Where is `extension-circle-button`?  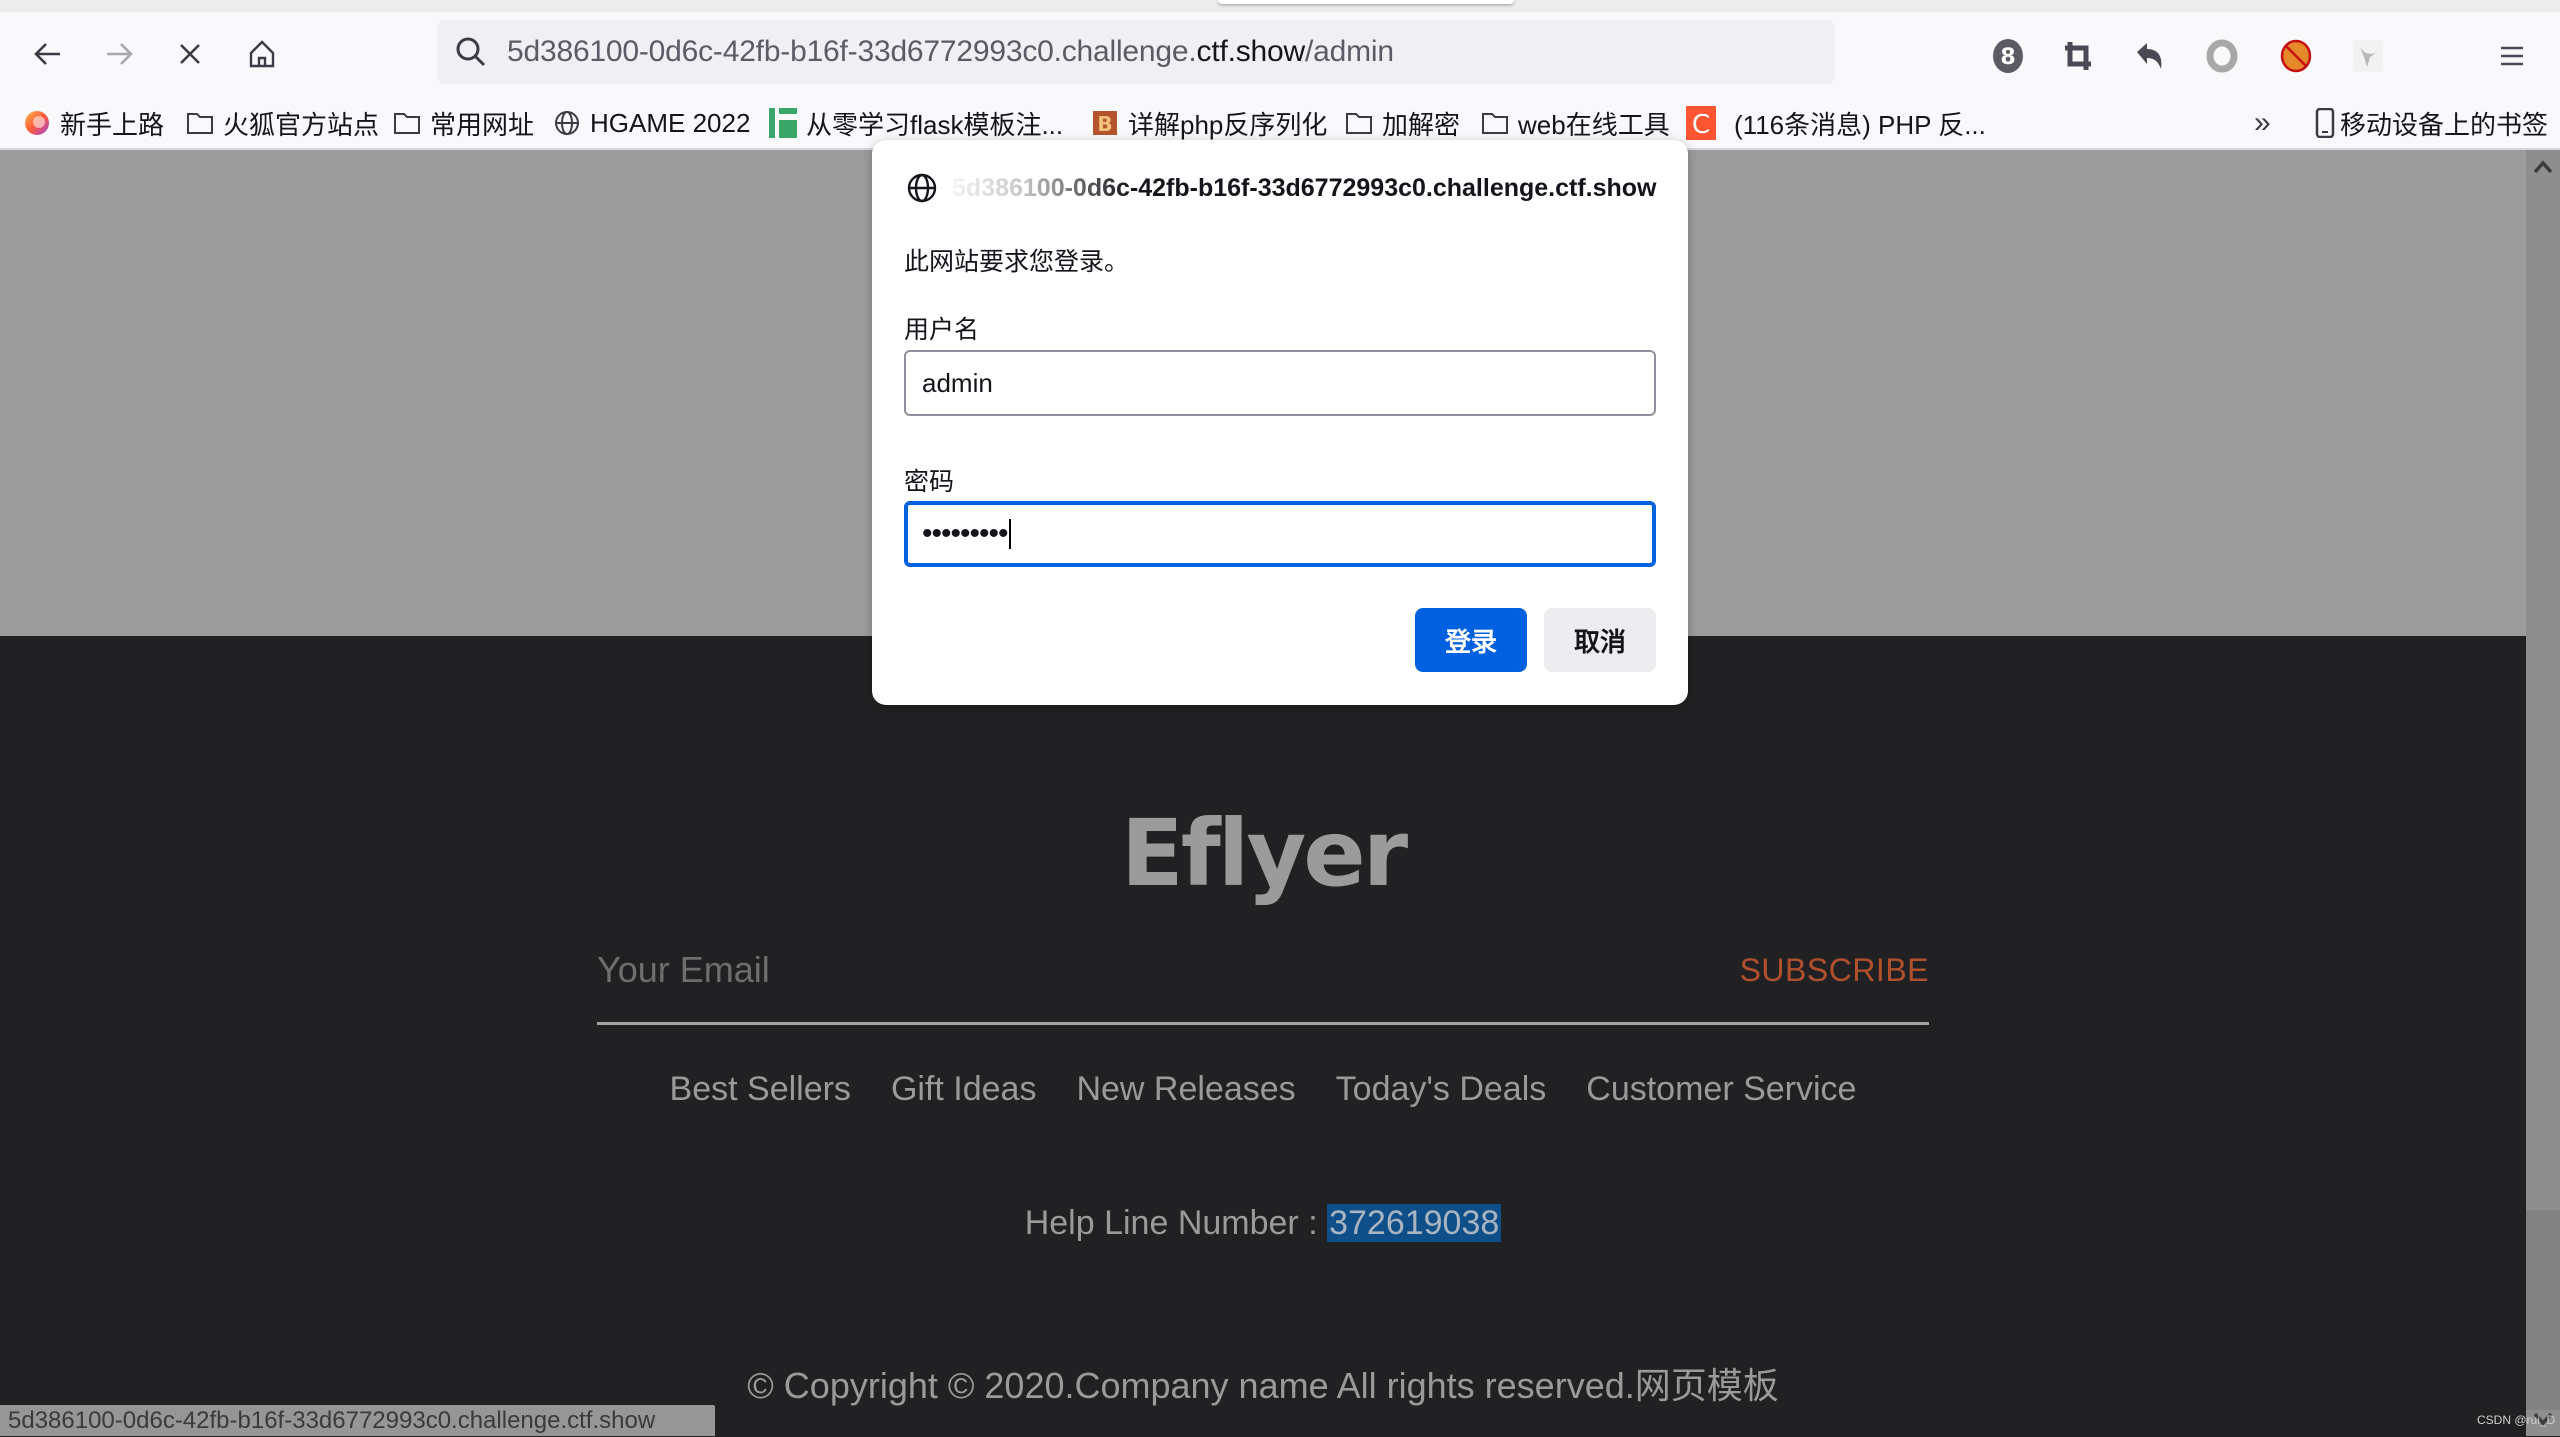 extension-circle-button is located at coordinates (2222, 56).